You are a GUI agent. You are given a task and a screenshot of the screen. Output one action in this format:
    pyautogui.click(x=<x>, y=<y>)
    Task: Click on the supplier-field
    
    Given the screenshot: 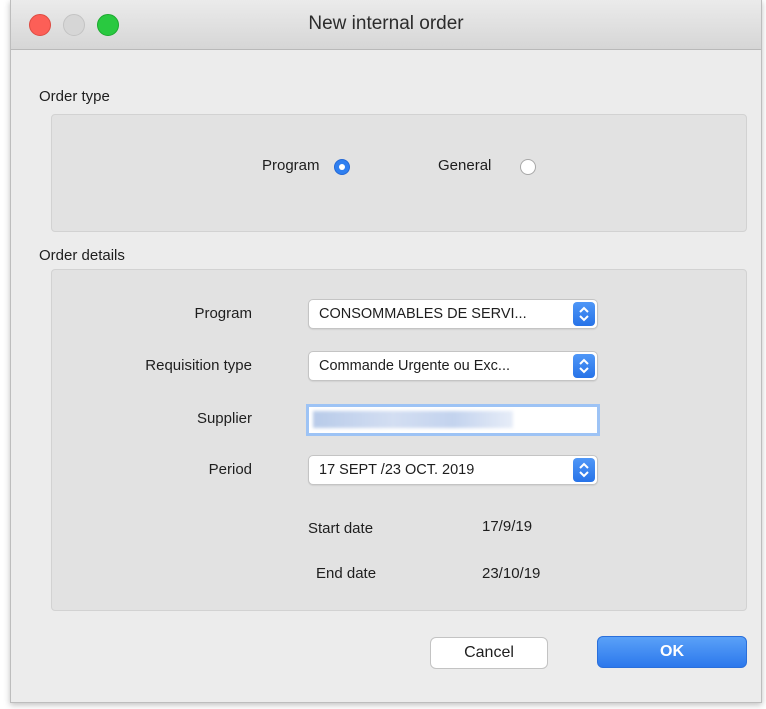 What is the action you would take?
    pyautogui.click(x=453, y=420)
    